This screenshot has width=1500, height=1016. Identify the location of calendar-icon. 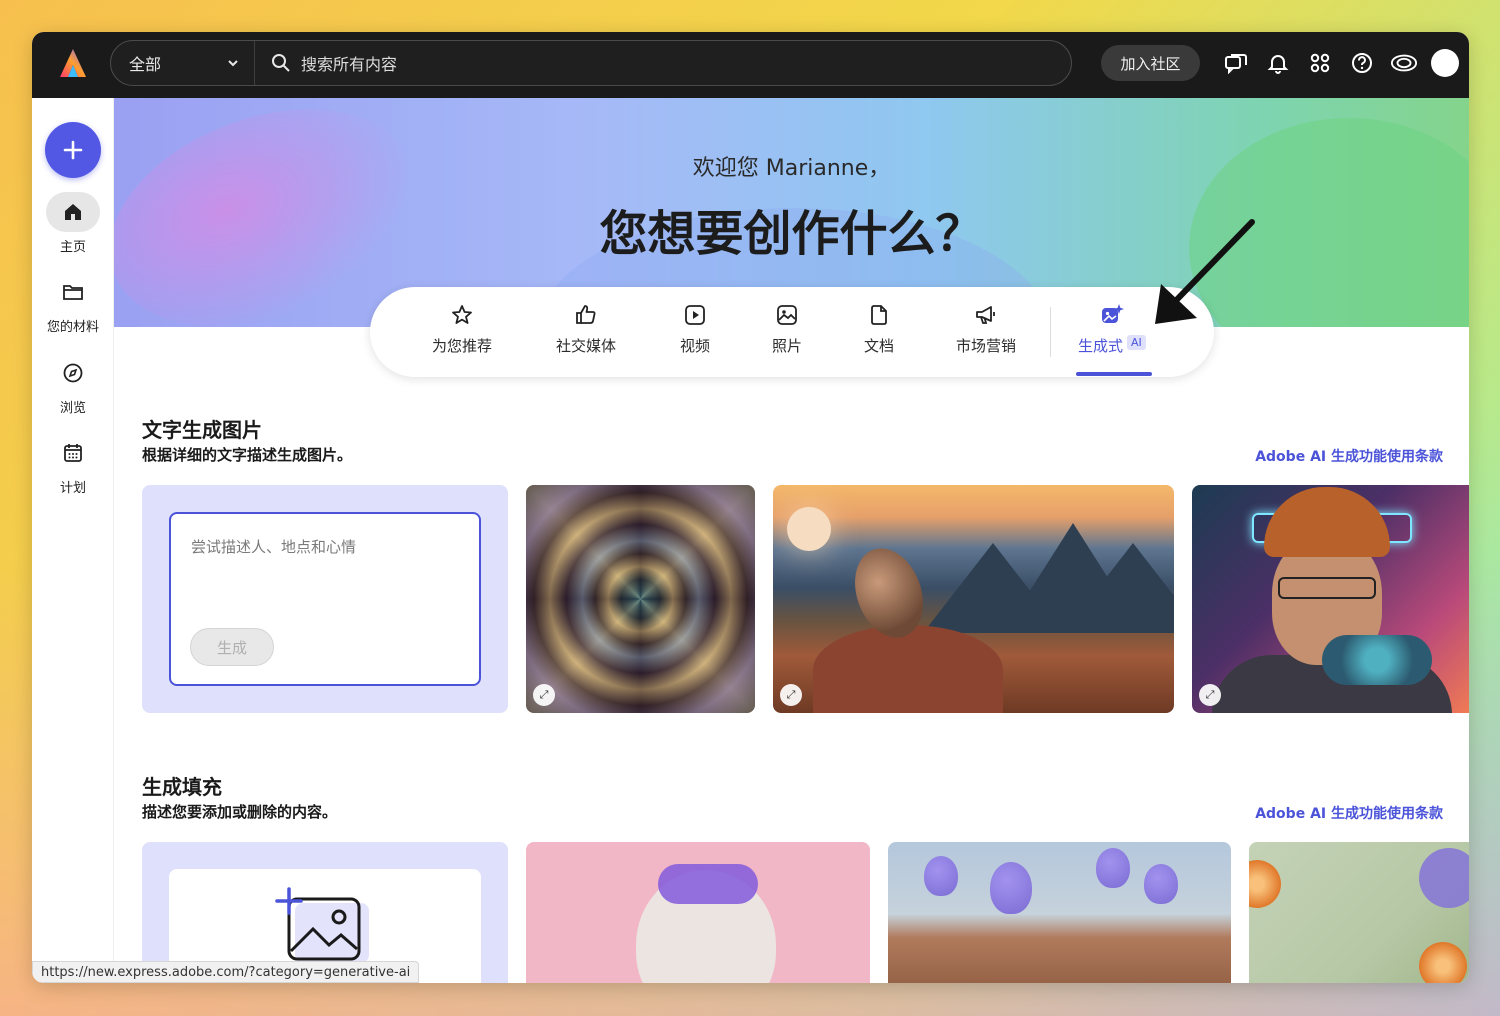
(73, 453).